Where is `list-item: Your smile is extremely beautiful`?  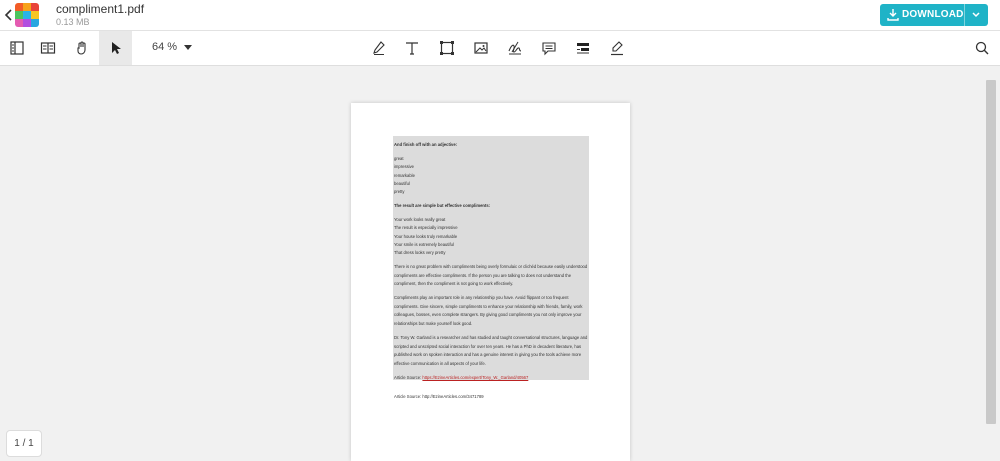 list-item: Your smile is extremely beautiful is located at coordinates (424, 244).